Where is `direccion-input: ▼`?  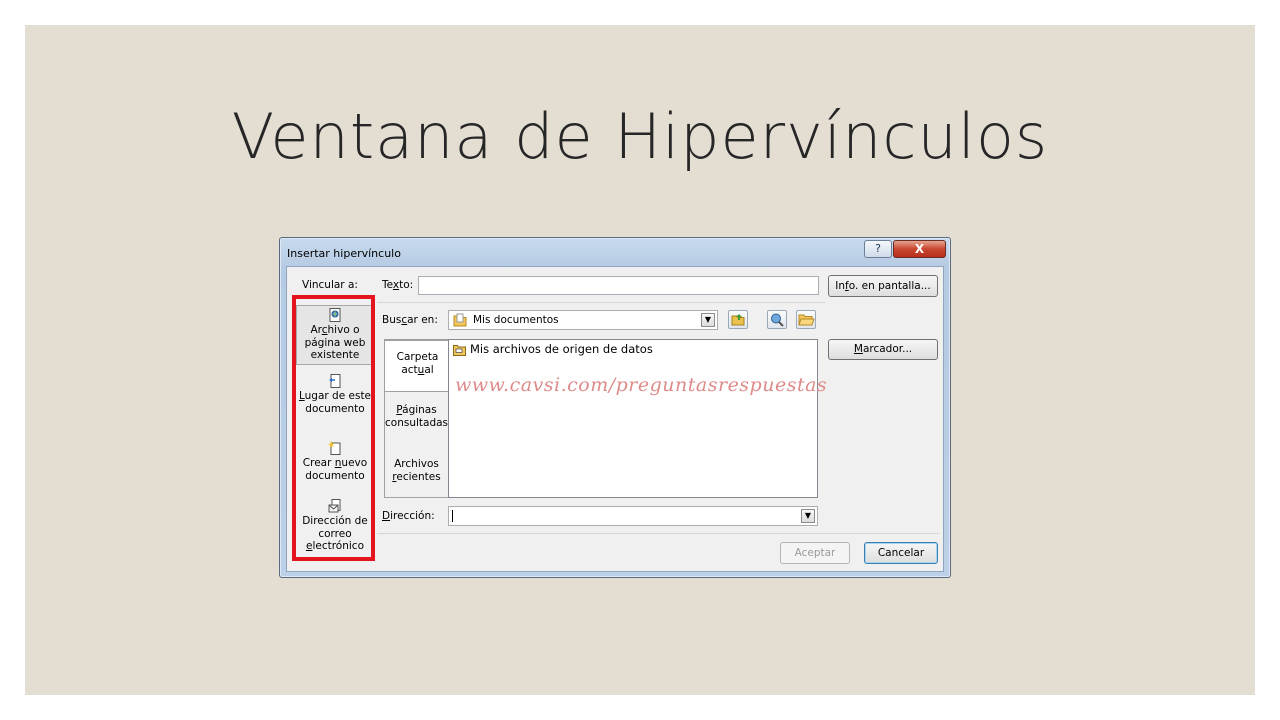
direccion-input: ▼ is located at coordinates (633, 516).